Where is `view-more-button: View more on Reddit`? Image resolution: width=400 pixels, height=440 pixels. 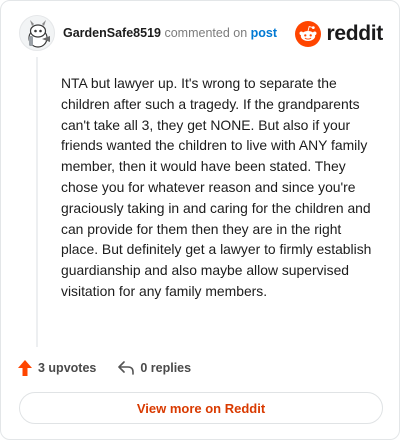
view-more-button: View more on Reddit is located at coordinates (201, 408).